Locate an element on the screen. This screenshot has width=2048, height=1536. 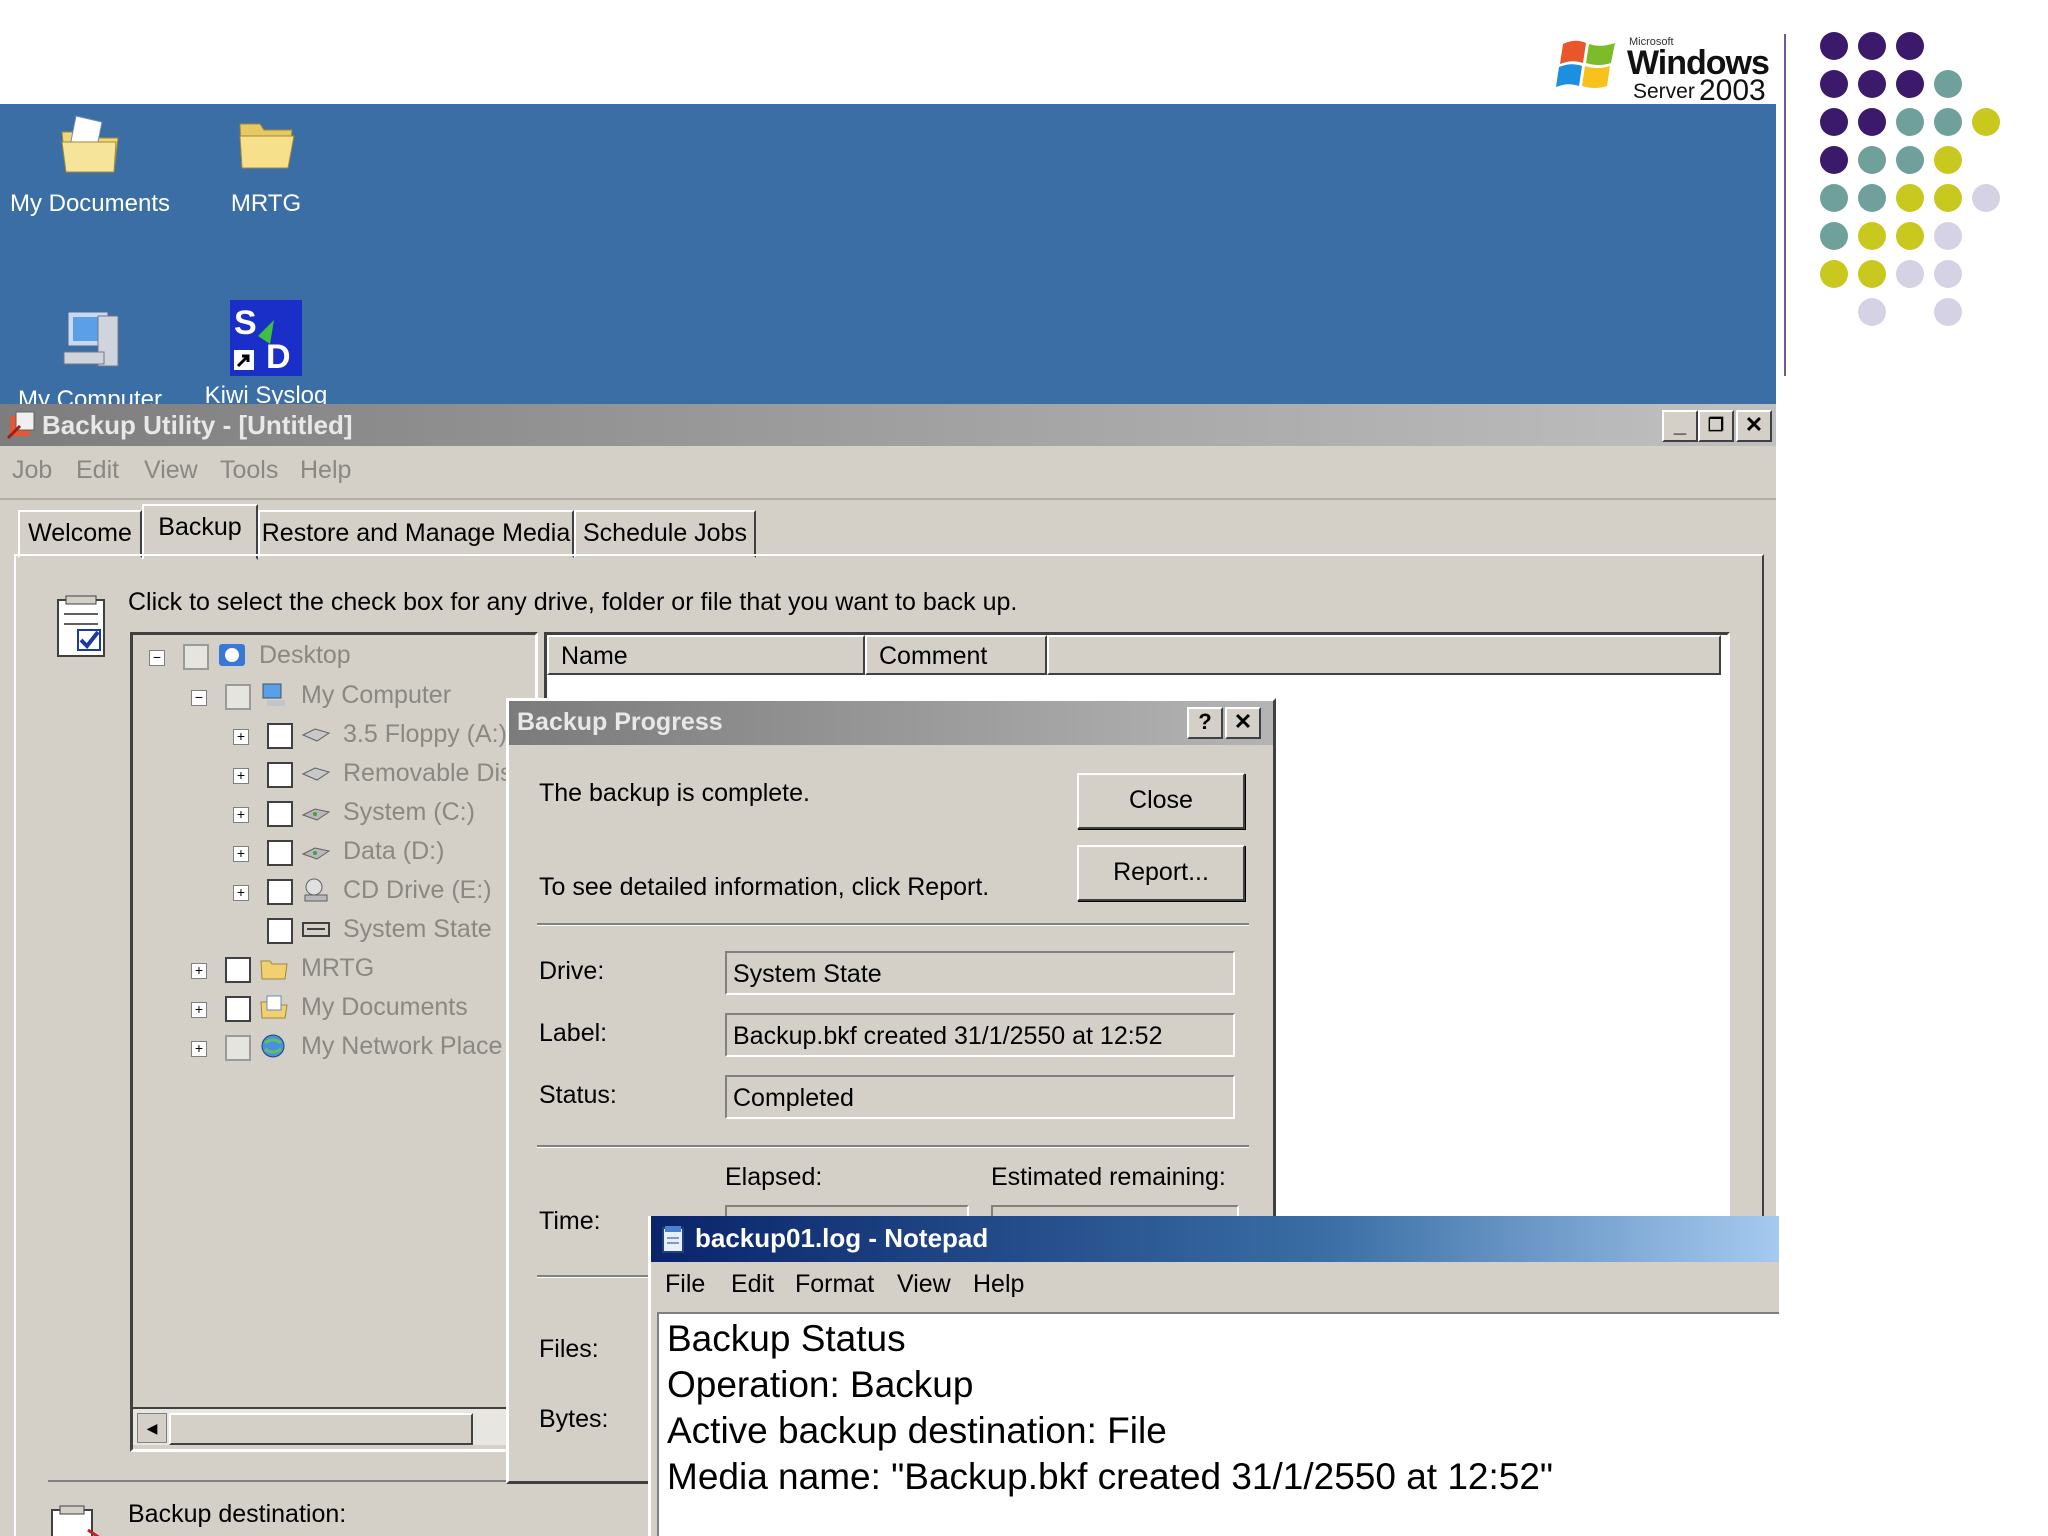
tree-label: 3.5 Floppy (A:) is located at coordinates (425, 734).